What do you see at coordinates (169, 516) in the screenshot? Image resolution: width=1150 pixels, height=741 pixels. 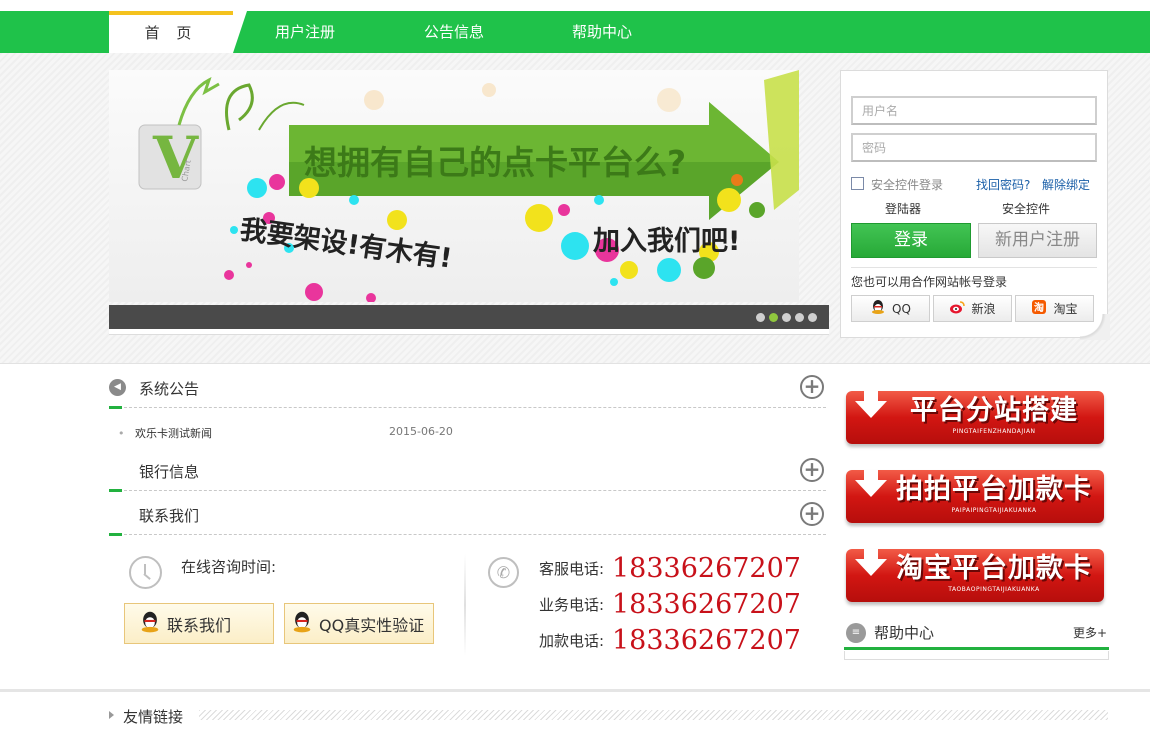 I see `section-contact-title: 联系我们` at bounding box center [169, 516].